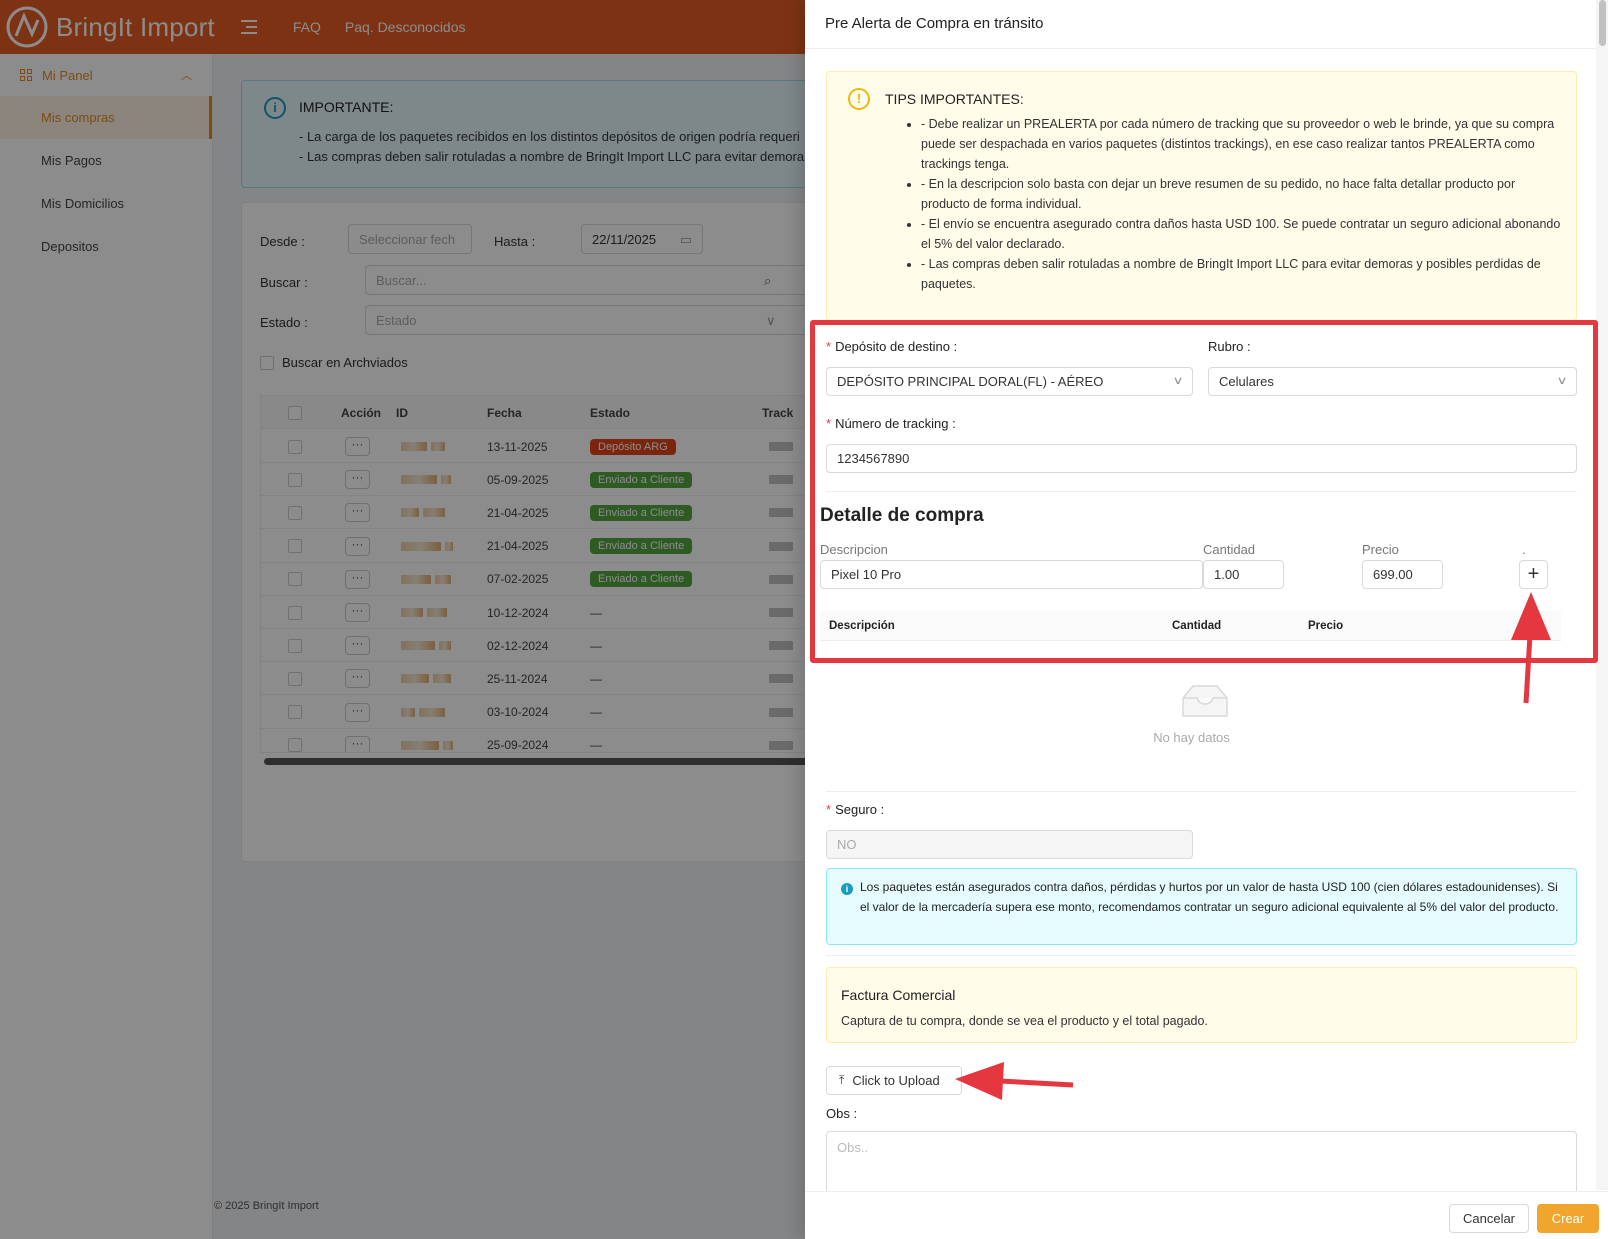  What do you see at coordinates (1380, 549) in the screenshot?
I see `precio-label: Precio` at bounding box center [1380, 549].